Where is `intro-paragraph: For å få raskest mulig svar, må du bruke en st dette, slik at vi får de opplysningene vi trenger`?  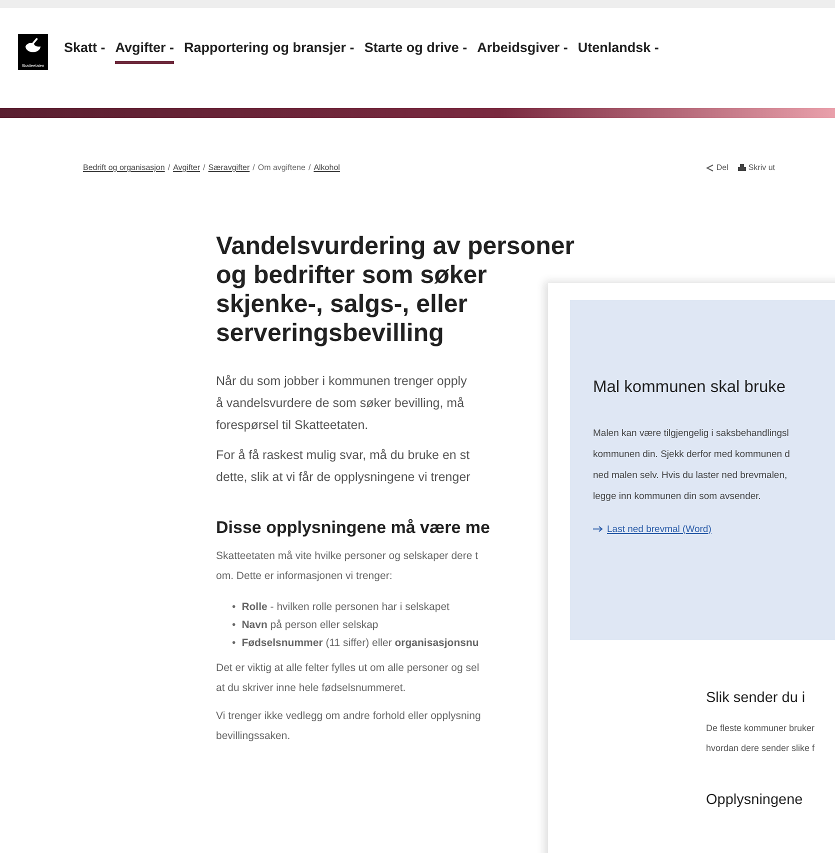
intro-paragraph: For å få raskest mulig svar, må du bruke en st dette, slik at vi får de opplysningene vi trenger is located at coordinates (343, 466).